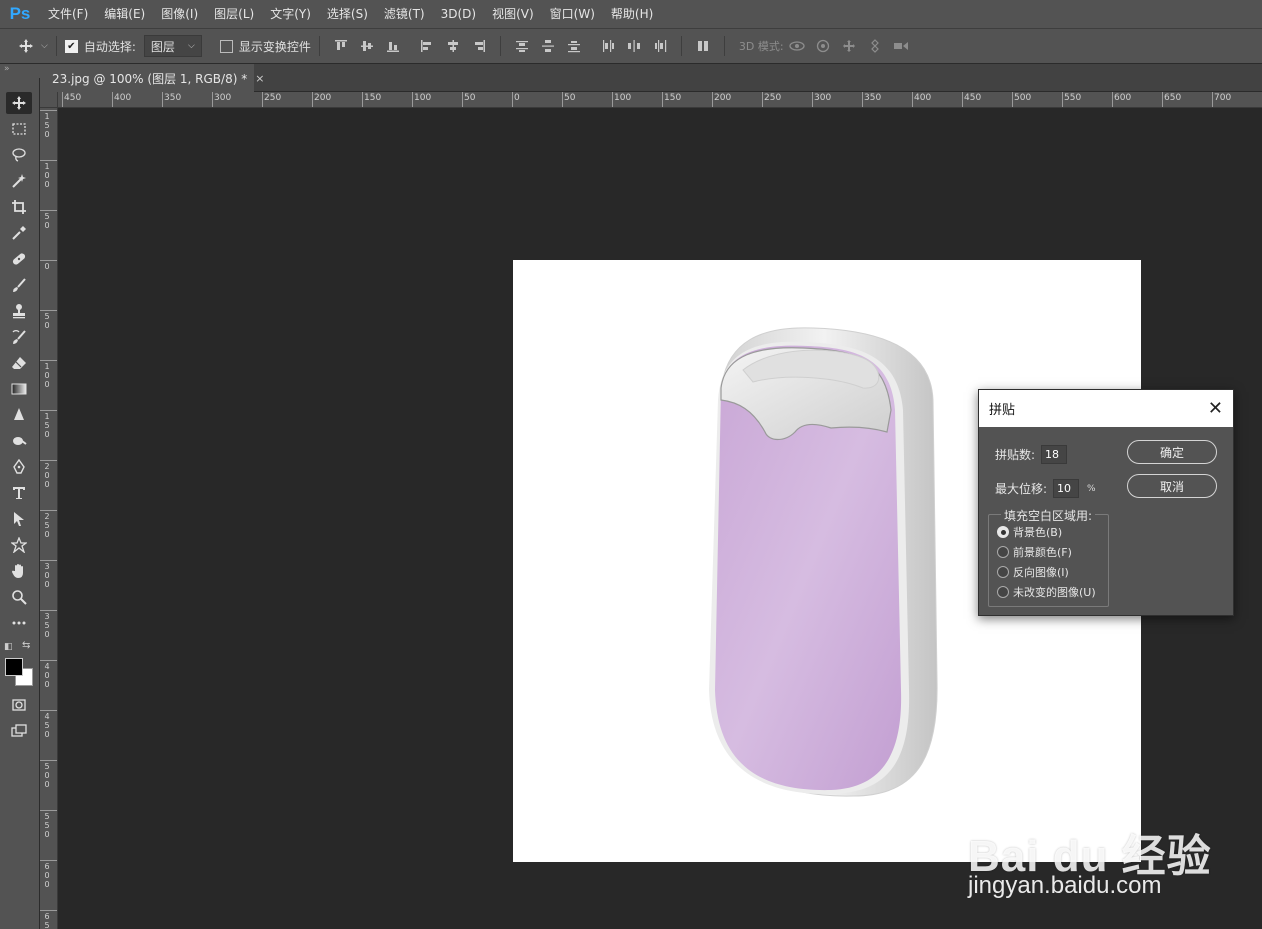  Describe the element at coordinates (1003, 552) in the screenshot. I see `radio-foreground` at that location.